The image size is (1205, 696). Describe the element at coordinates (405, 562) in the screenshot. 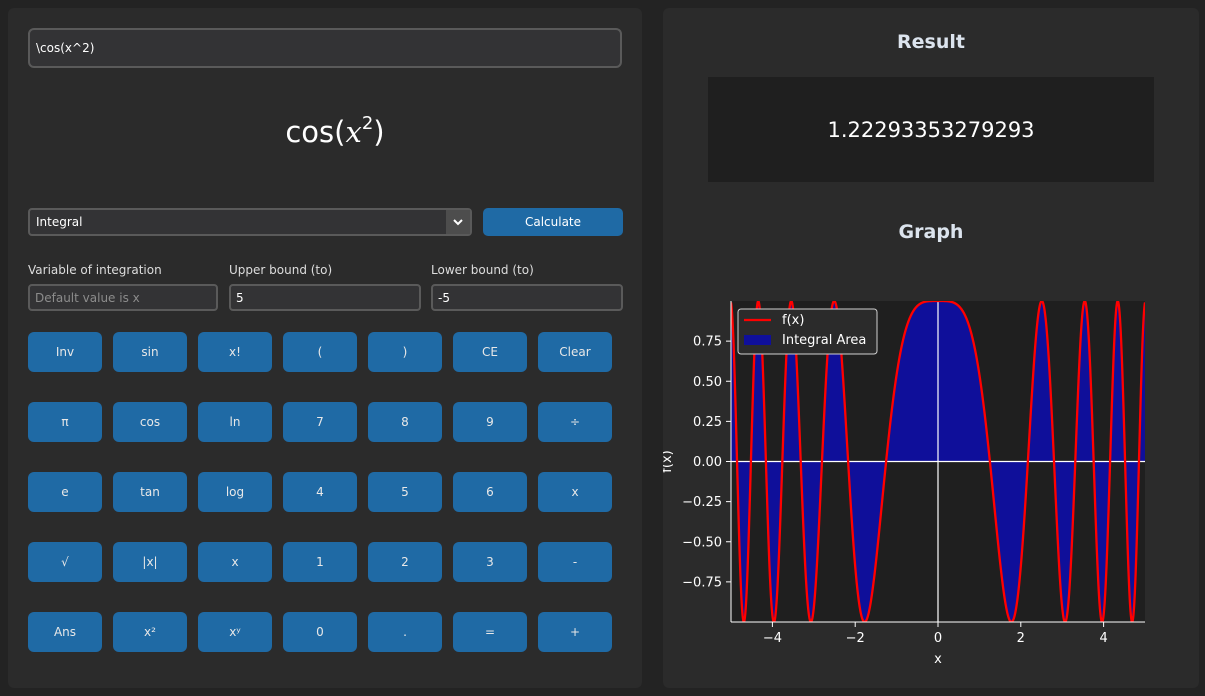

I see `key-2: 2` at that location.